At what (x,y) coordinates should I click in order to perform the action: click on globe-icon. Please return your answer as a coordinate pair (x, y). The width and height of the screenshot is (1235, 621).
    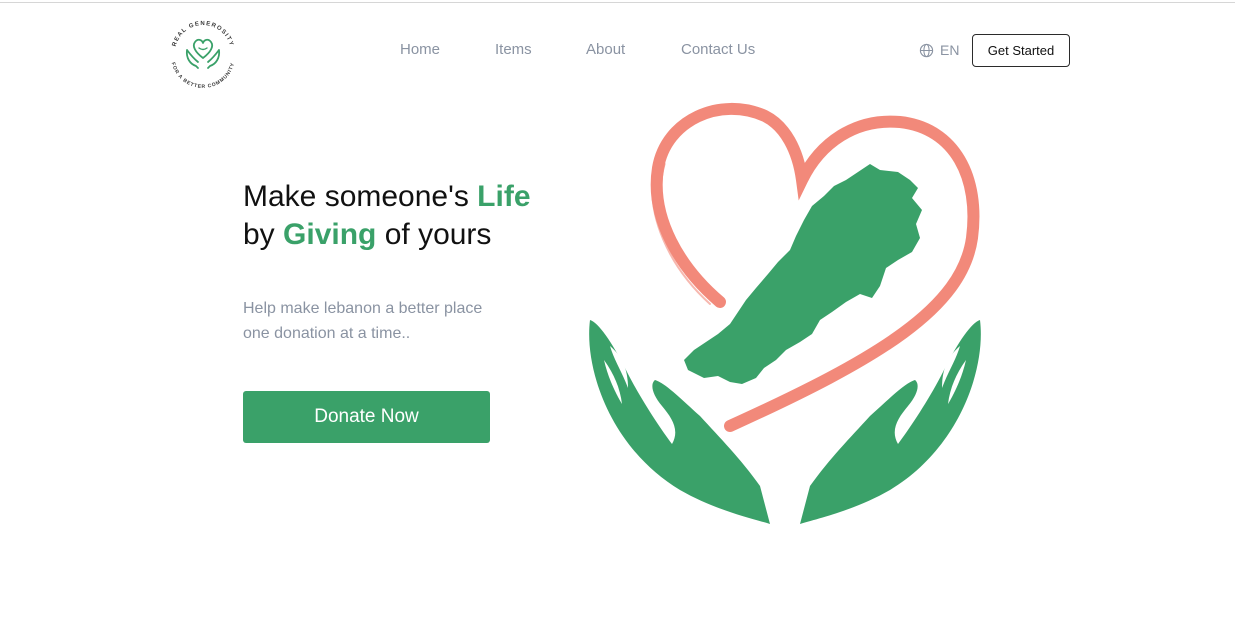
    Looking at the image, I should click on (926, 50).